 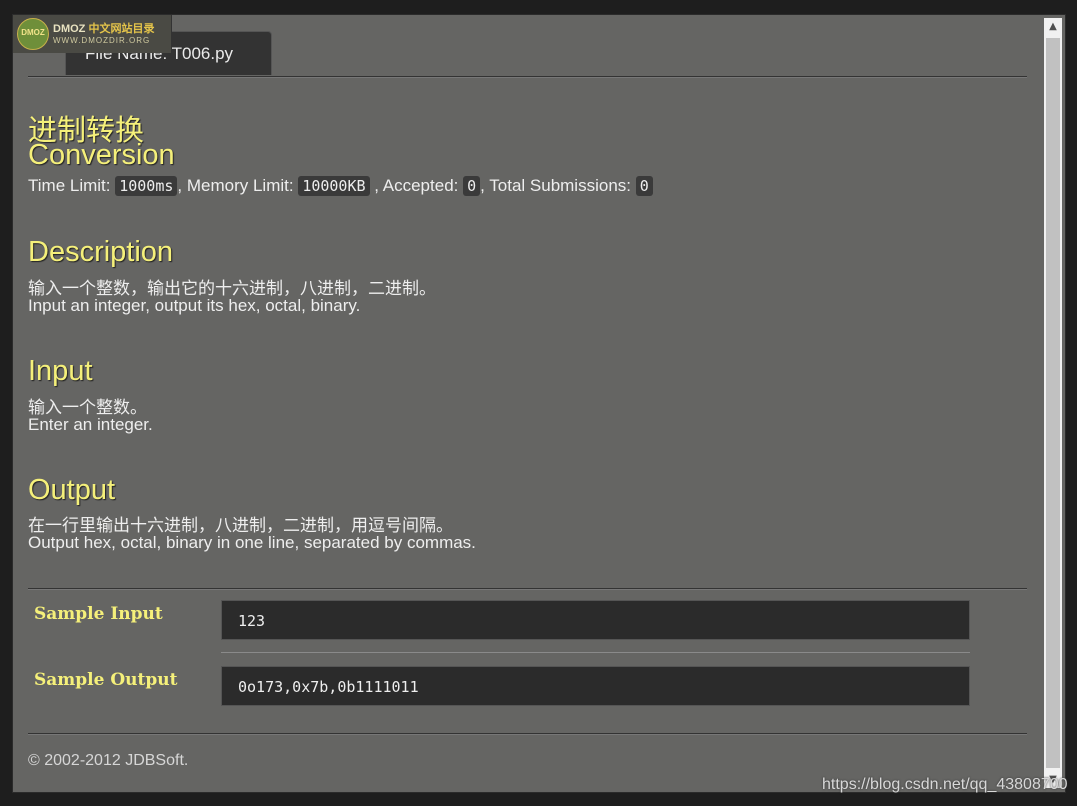 What do you see at coordinates (146, 186) in the screenshot?
I see `time-limit-value: 1000ms` at bounding box center [146, 186].